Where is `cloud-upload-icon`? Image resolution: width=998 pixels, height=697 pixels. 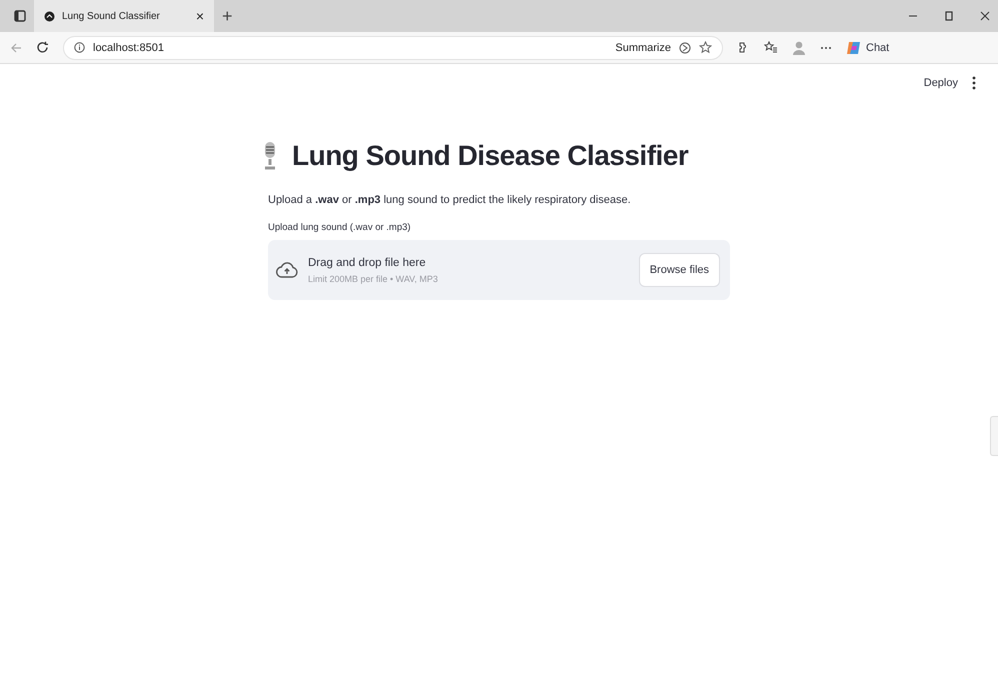 cloud-upload-icon is located at coordinates (287, 270).